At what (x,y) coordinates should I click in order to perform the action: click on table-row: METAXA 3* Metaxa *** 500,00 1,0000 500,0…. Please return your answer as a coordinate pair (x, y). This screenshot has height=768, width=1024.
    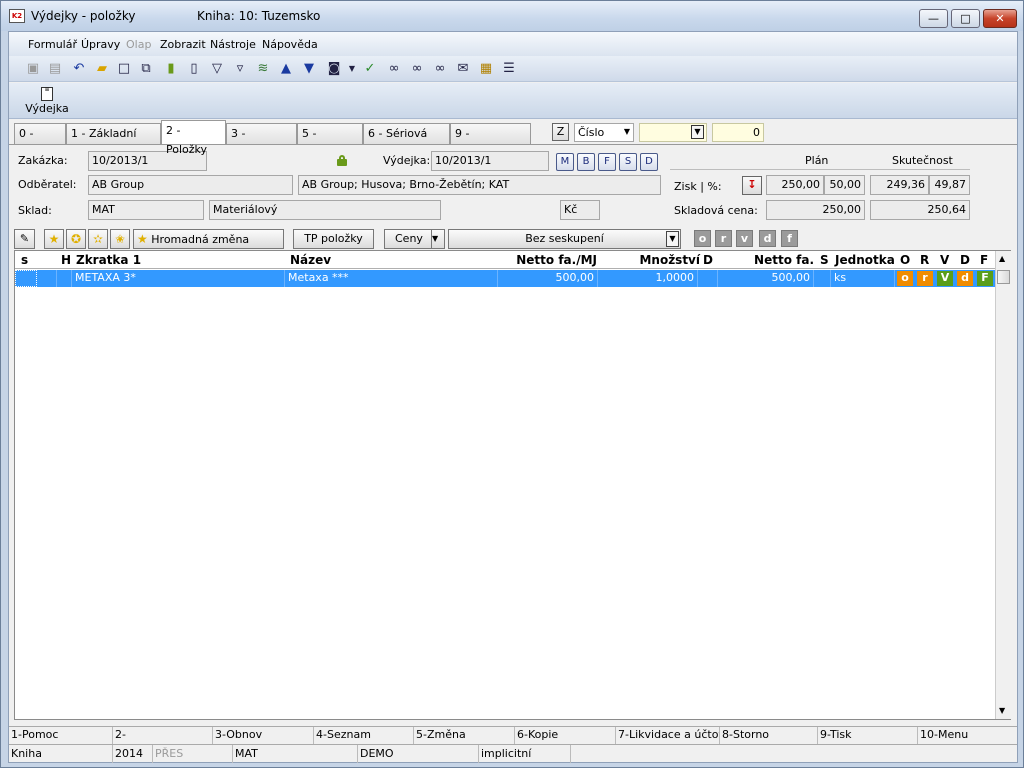
    Looking at the image, I should click on (505, 278).